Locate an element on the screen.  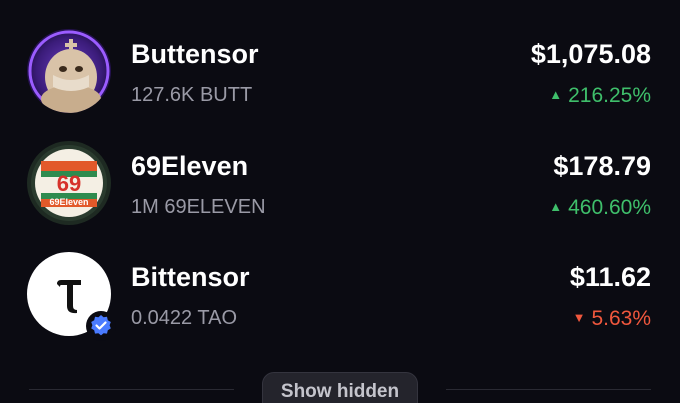
token-value: $1,075.08 is located at coordinates (590, 54).